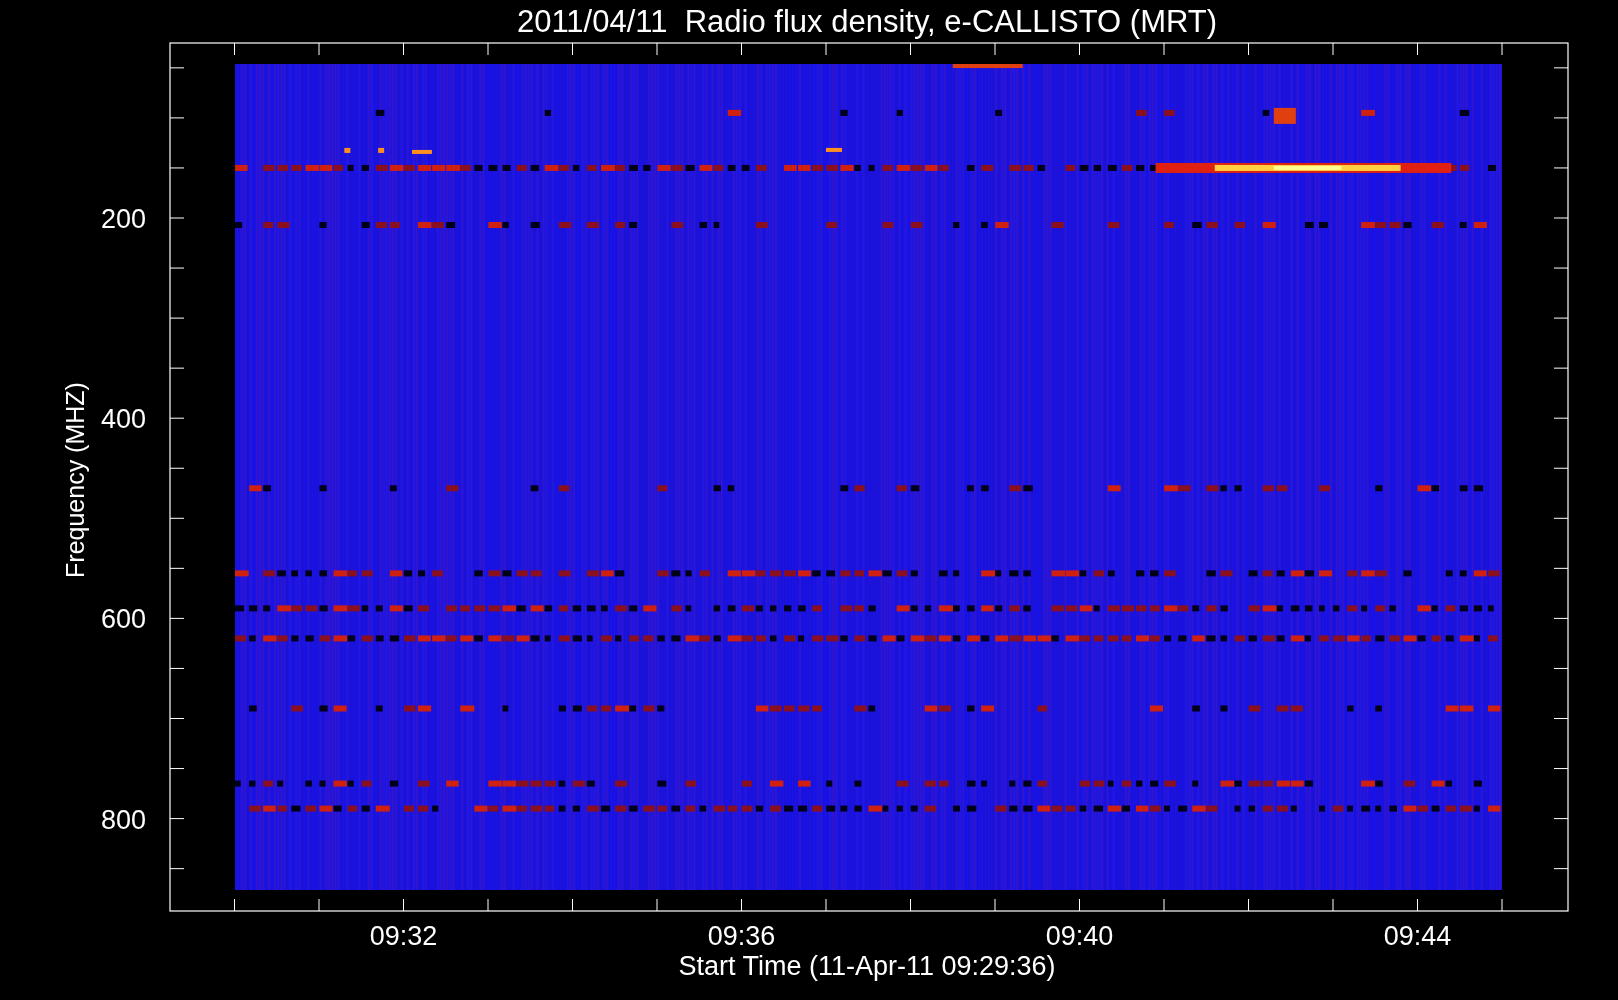 Image resolution: width=1618 pixels, height=1000 pixels. Describe the element at coordinates (403, 936) in the screenshot. I see `x-tick-label: 09:32` at that location.